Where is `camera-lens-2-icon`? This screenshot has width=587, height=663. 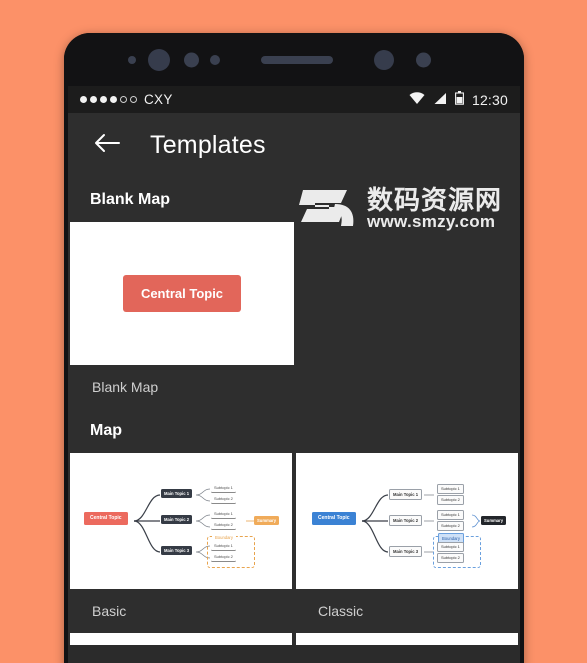
camera-lens-2-icon is located at coordinates (384, 59).